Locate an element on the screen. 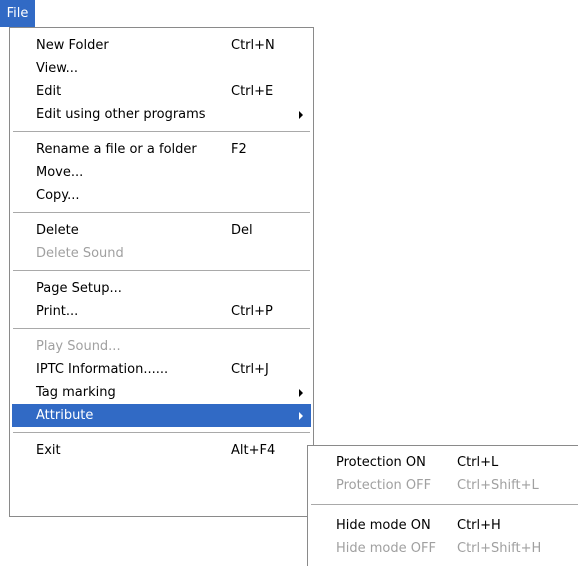 The image size is (578, 566). menu-item-print: Print... Ctrl+P is located at coordinates (161, 311).